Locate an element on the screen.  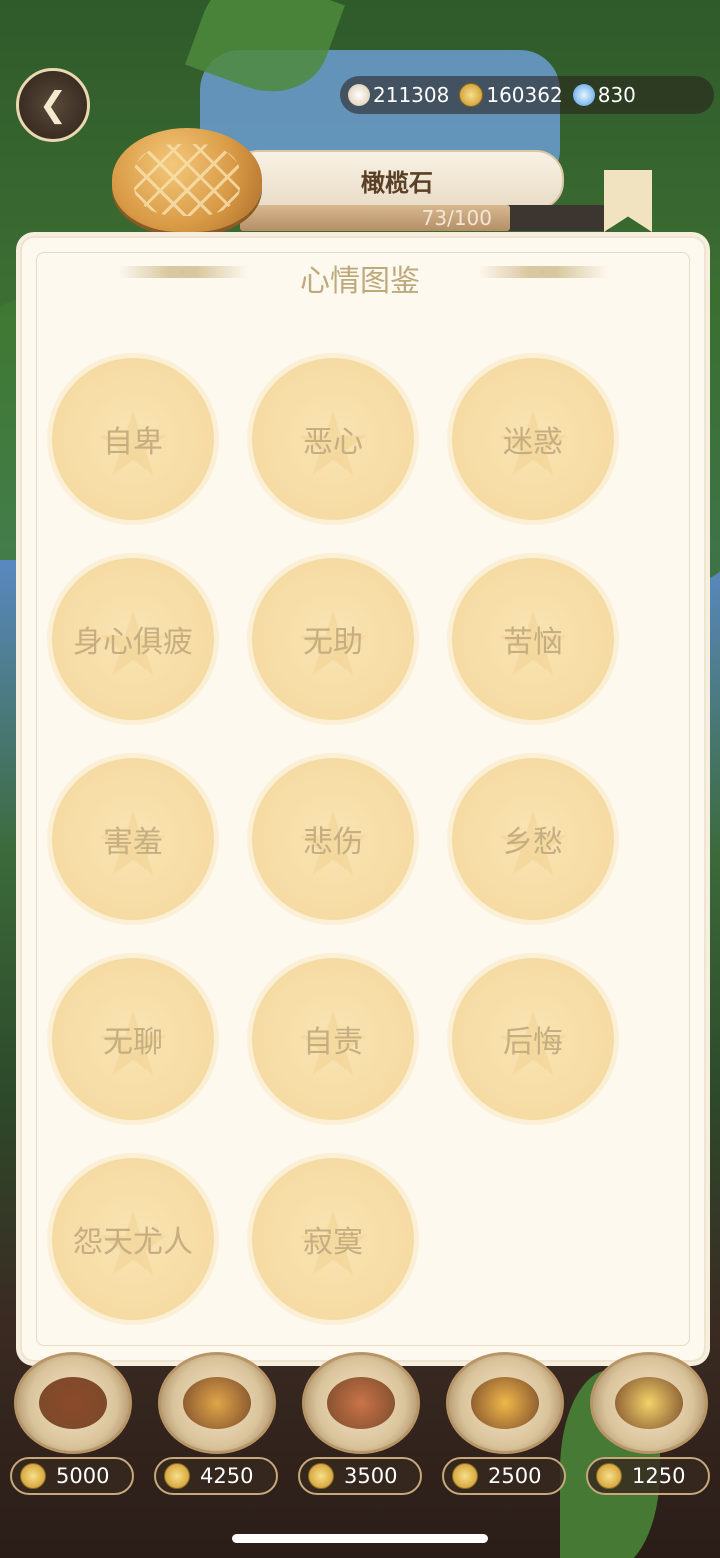
mood-badge: 无助 is located at coordinates (333, 639).